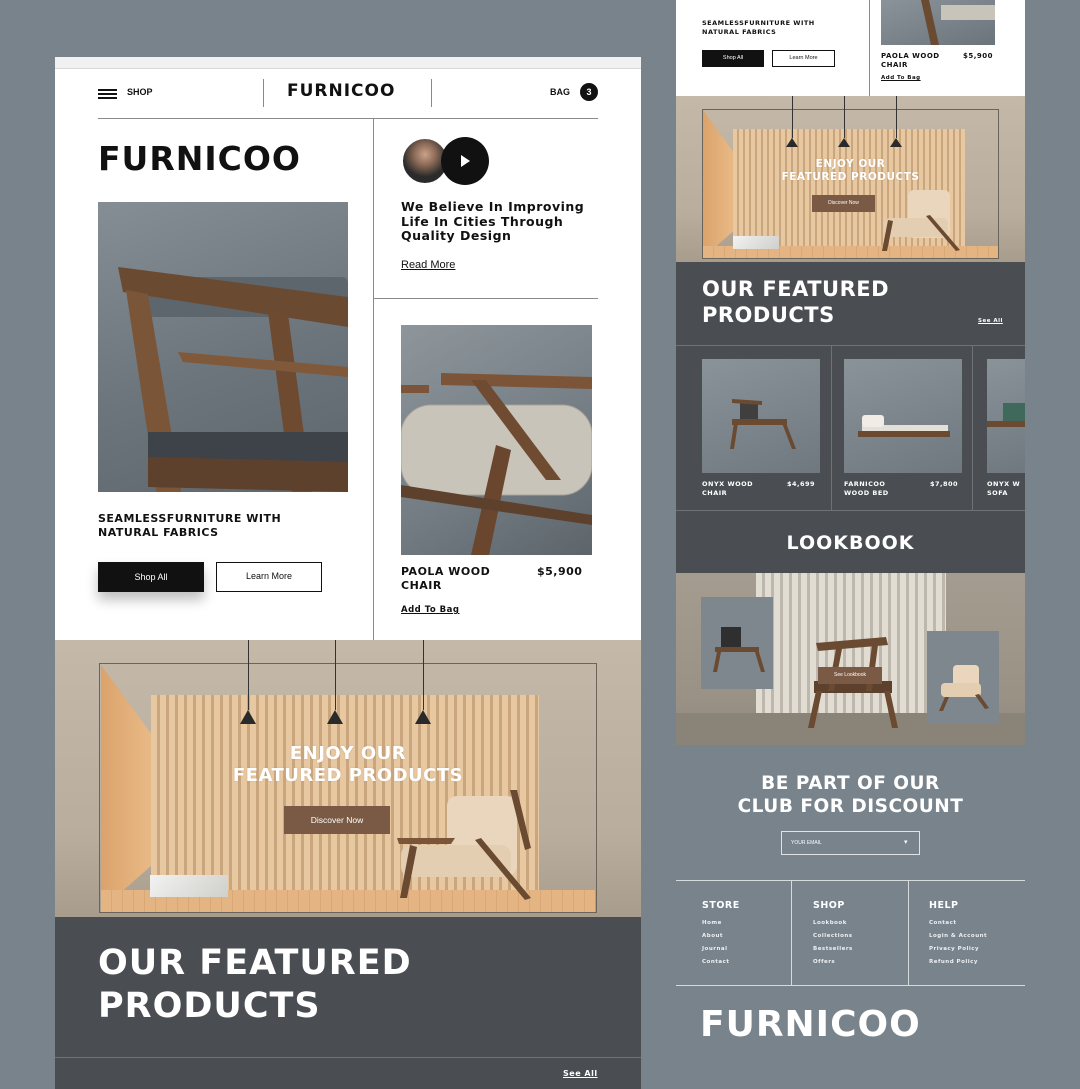  Describe the element at coordinates (1003, 488) in the screenshot. I see `product-card-name: ONYX W SOFA` at that location.